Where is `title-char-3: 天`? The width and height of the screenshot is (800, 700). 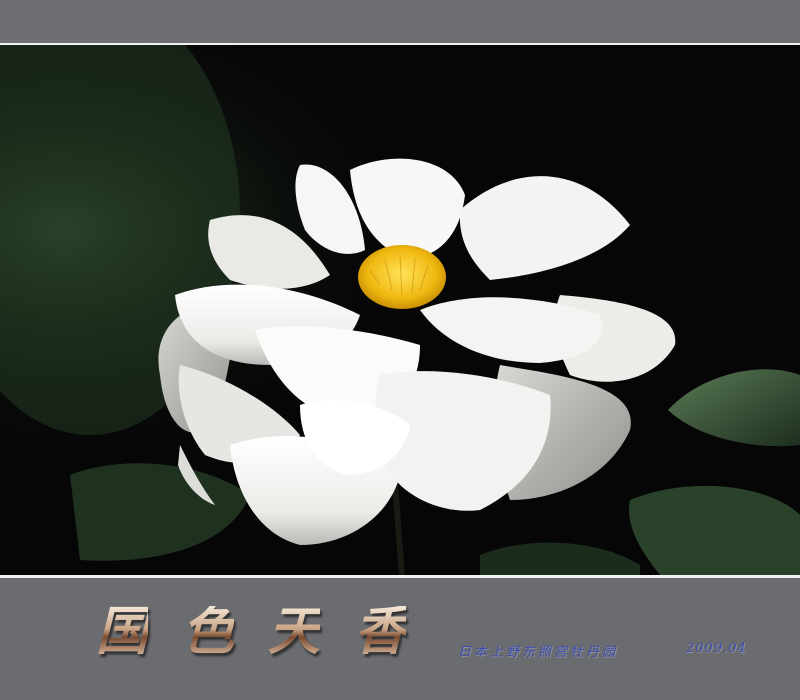
title-char-3: 天 is located at coordinates (294, 631).